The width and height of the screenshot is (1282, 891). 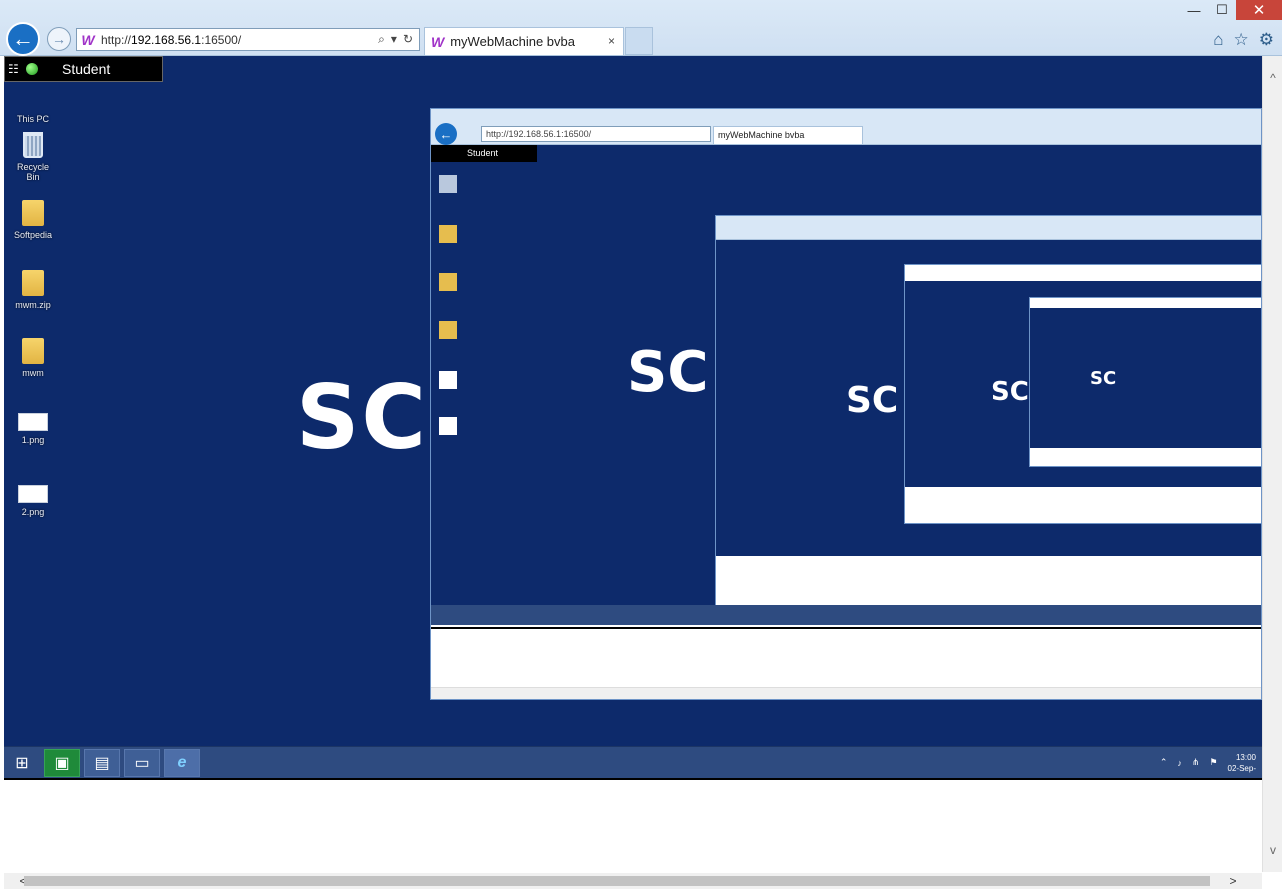 I want to click on nested-browser-window-4: SC, so click(x=1145, y=382).